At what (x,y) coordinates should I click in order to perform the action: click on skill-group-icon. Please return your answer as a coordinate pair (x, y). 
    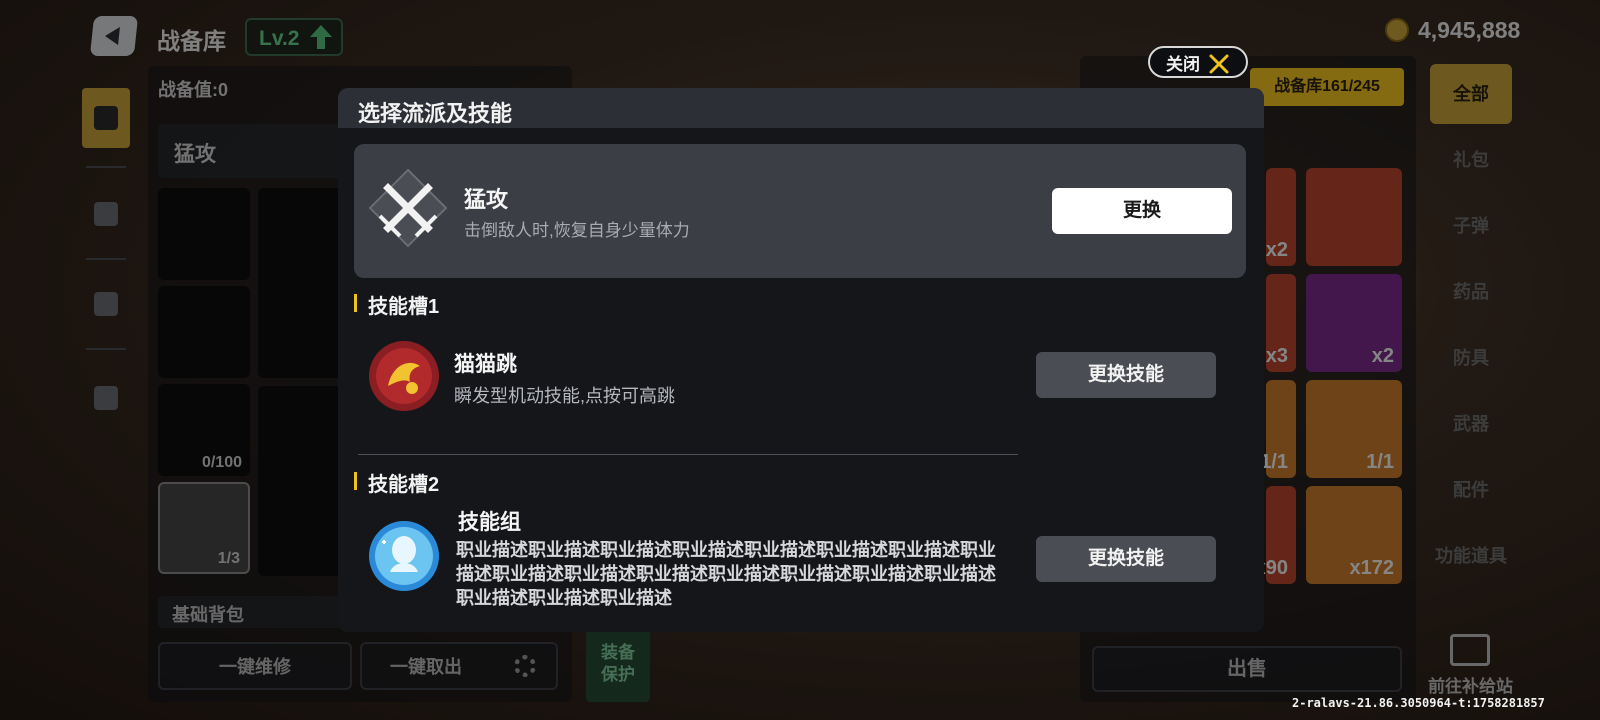
    Looking at the image, I should click on (404, 556).